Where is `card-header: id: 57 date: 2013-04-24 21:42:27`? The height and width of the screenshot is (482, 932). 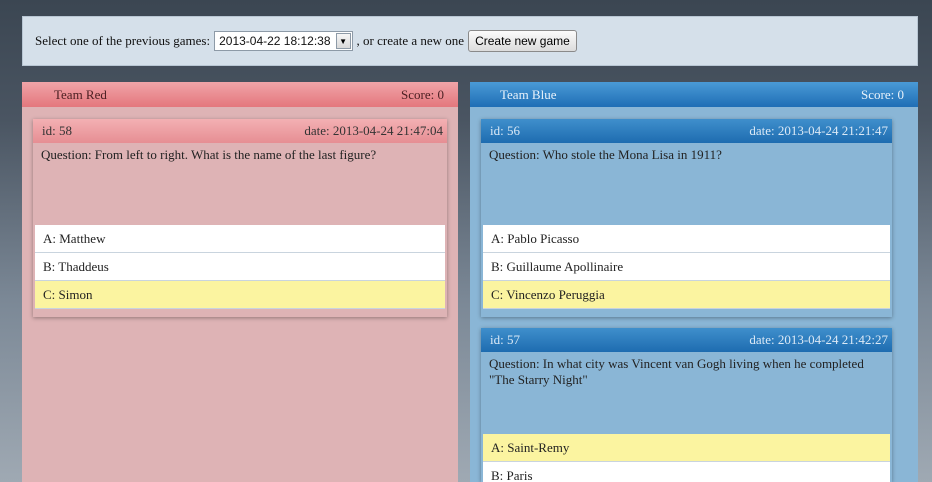 card-header: id: 57 date: 2013-04-24 21:42:27 is located at coordinates (686, 340).